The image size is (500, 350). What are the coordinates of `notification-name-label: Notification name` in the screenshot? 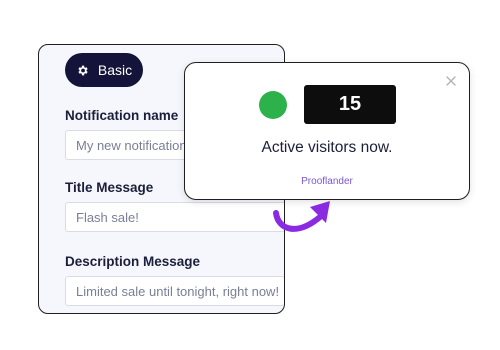 It's located at (122, 115).